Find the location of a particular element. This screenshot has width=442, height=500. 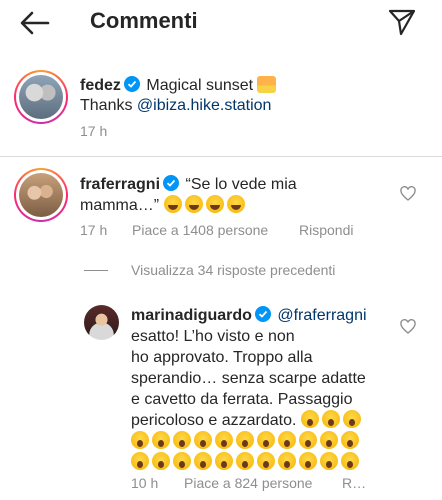

sunset-emoji-icon is located at coordinates (267, 84).